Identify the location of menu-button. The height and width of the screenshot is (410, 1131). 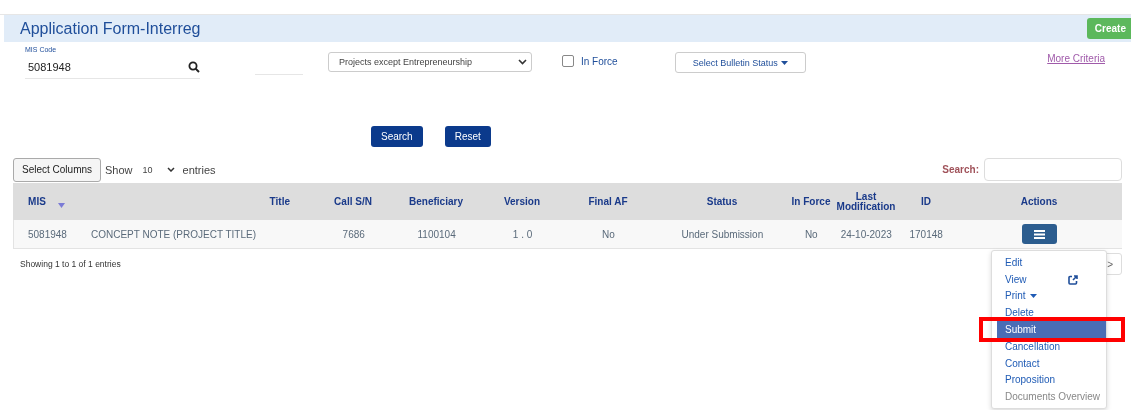
(1039, 234).